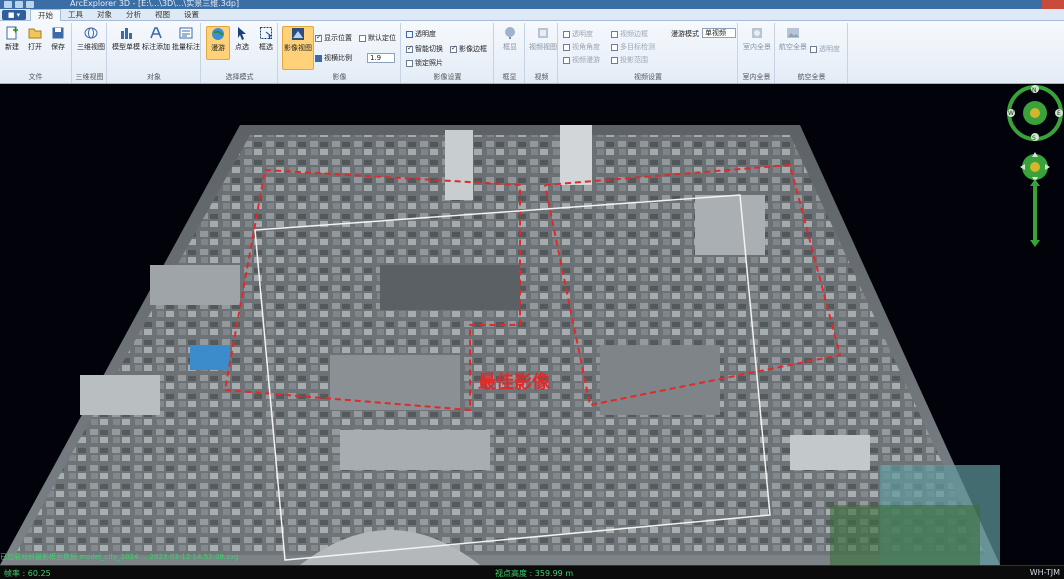 The width and height of the screenshot is (1064, 579). I want to click on label-add-button: 标注添加, so click(156, 43).